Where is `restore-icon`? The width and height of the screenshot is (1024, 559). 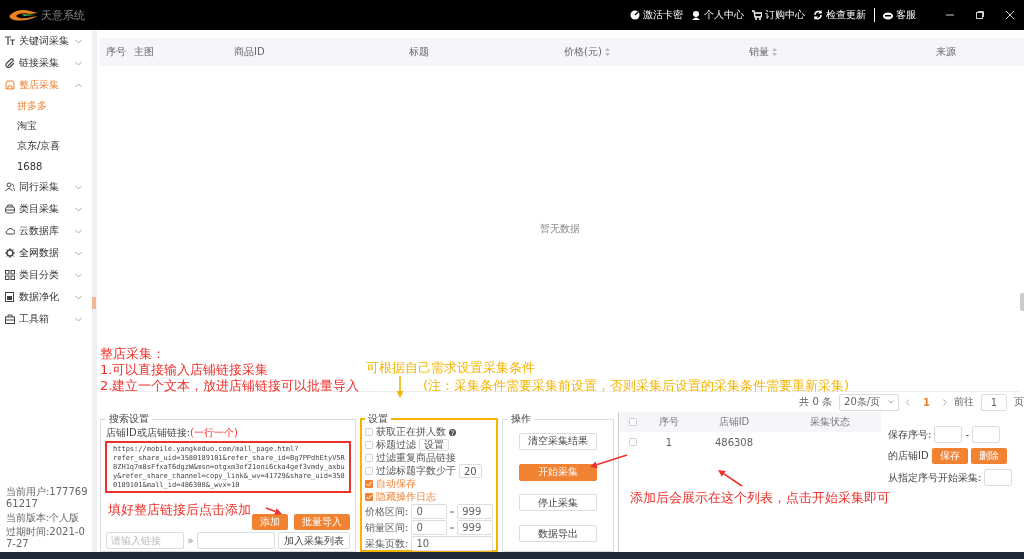
restore-icon is located at coordinates (980, 15).